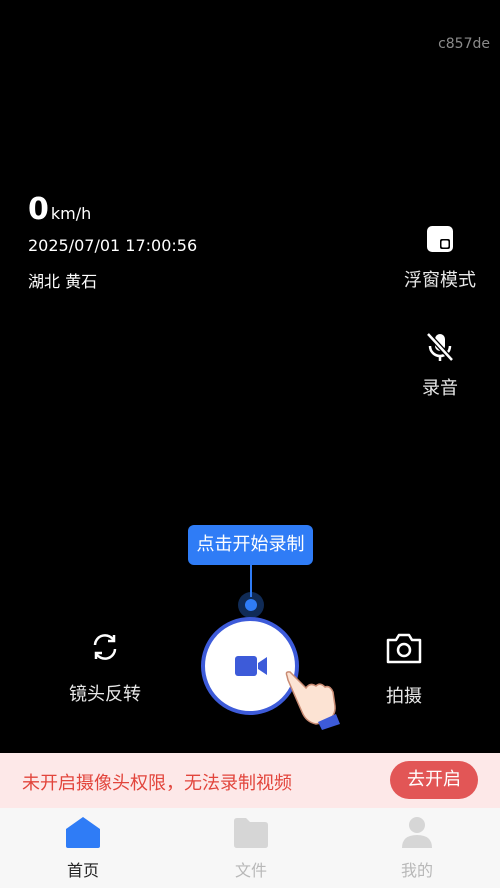 The width and height of the screenshot is (500, 888). What do you see at coordinates (440, 388) in the screenshot?
I see `audio-label: 录音` at bounding box center [440, 388].